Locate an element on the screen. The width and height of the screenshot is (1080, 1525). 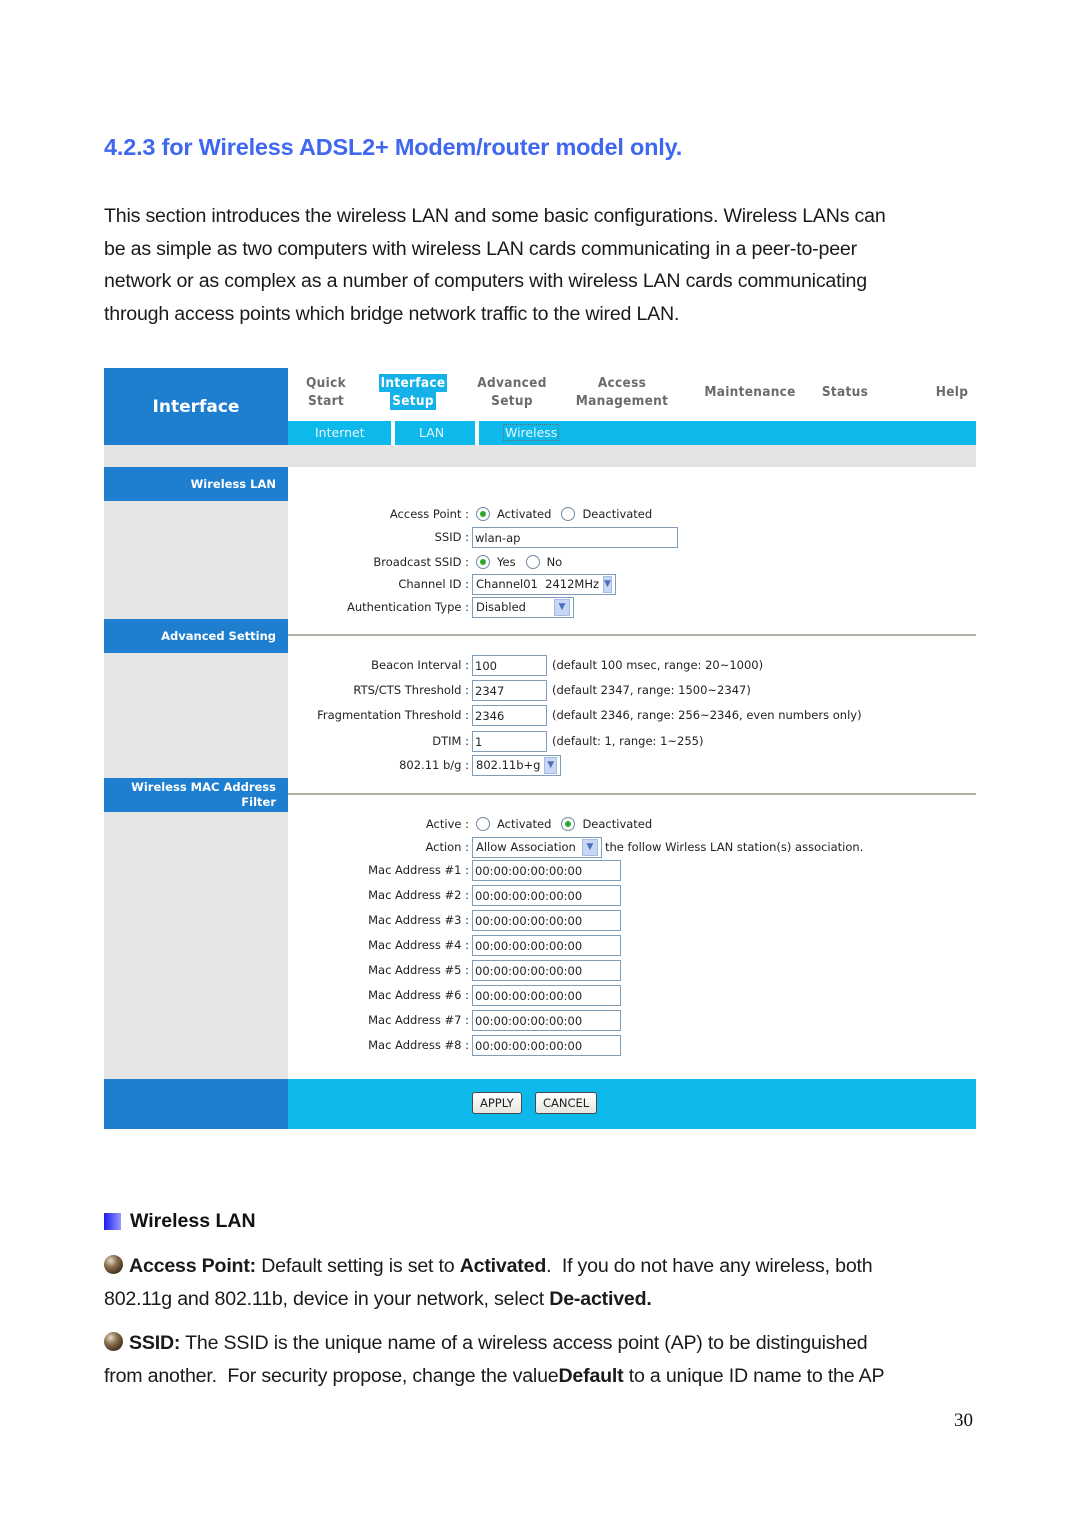
mac-address-label: Mac Address #5 : is located at coordinates (418, 970).